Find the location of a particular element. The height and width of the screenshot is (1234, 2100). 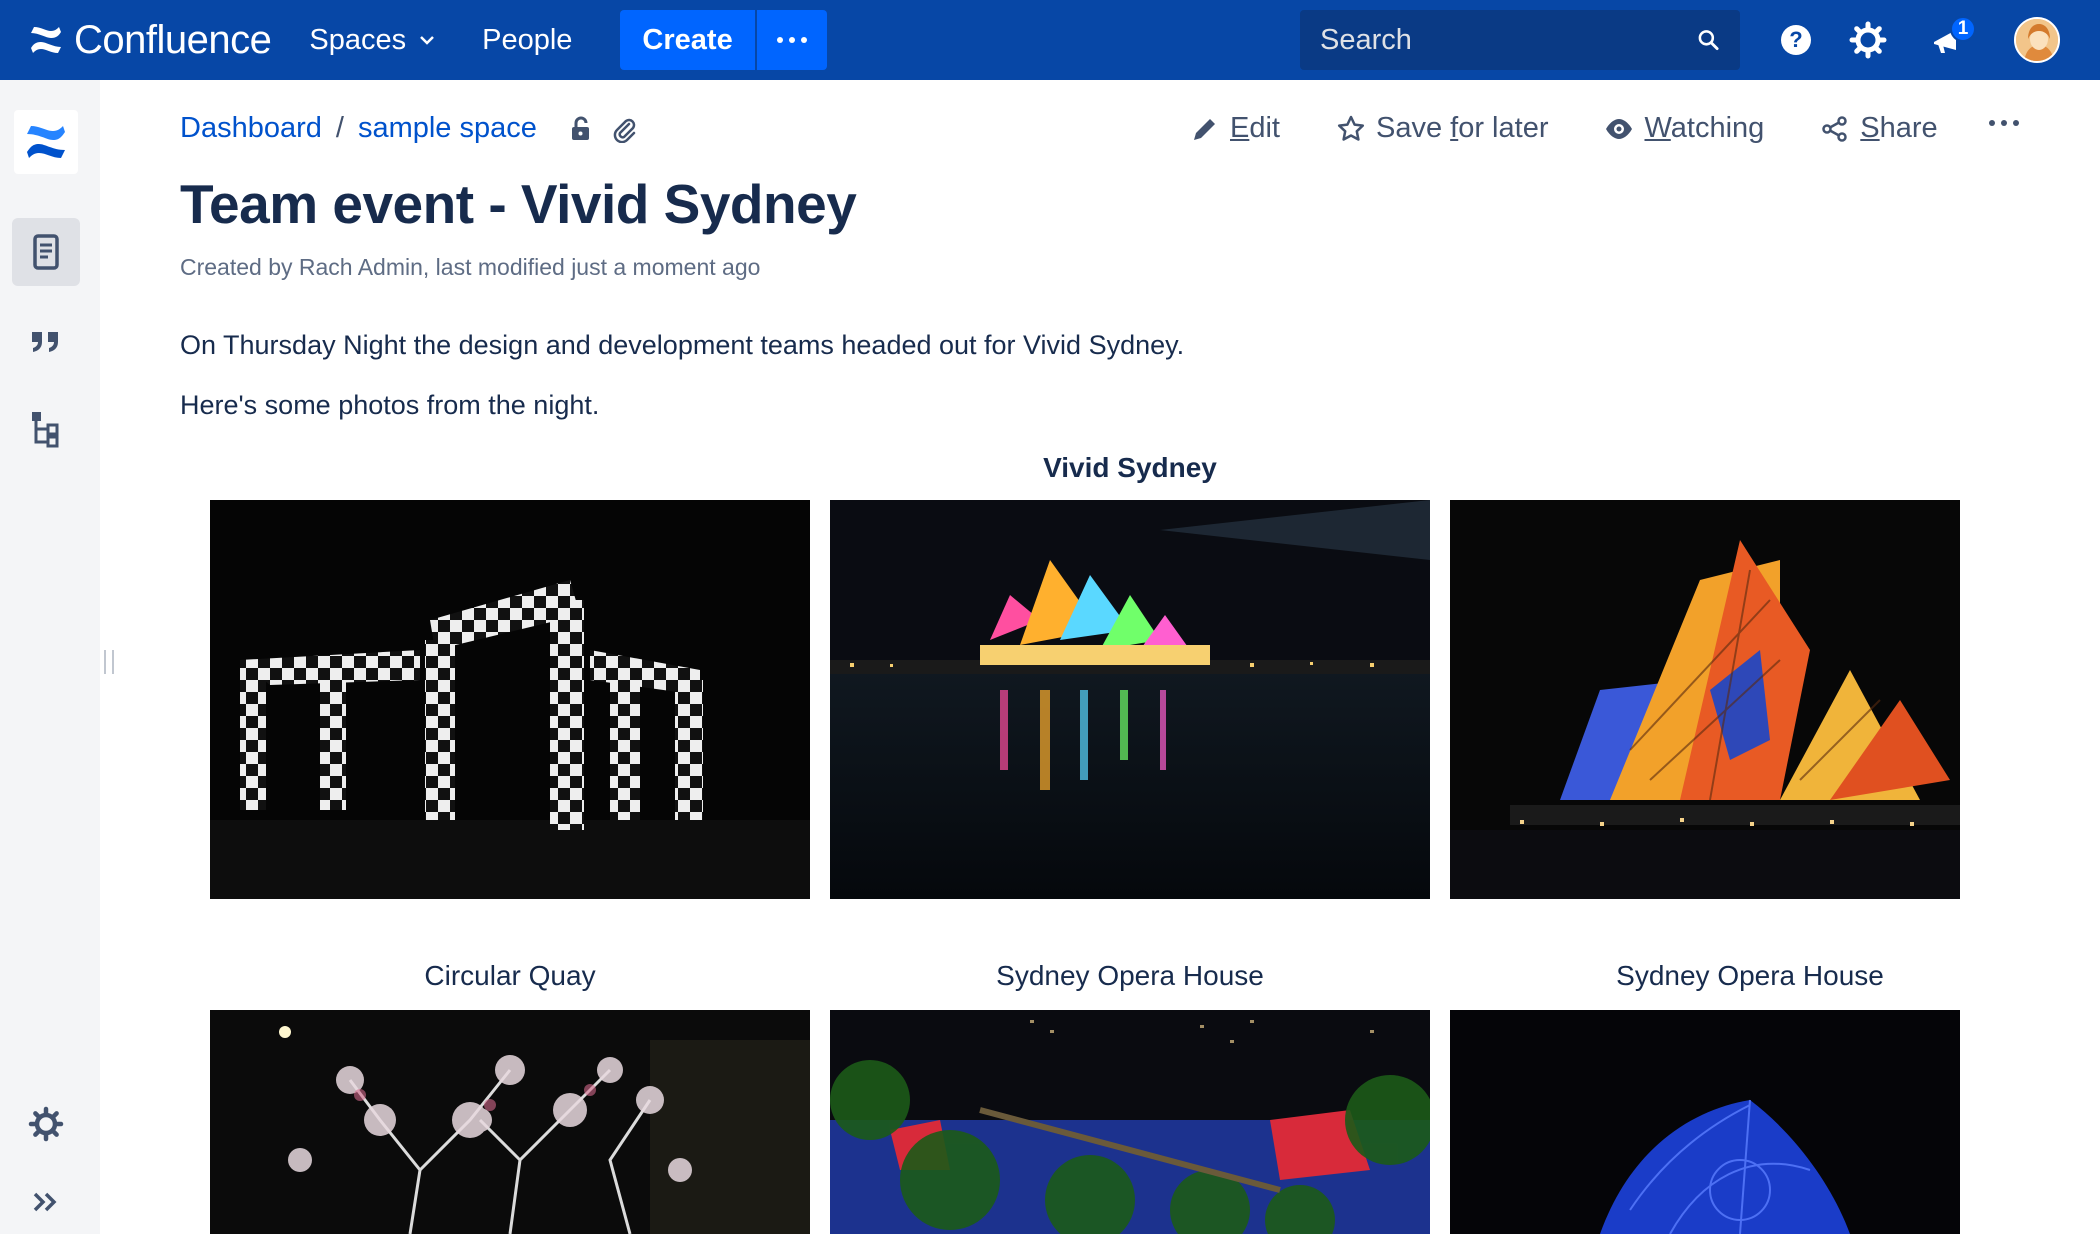

spaces-label: Spaces is located at coordinates (358, 39).